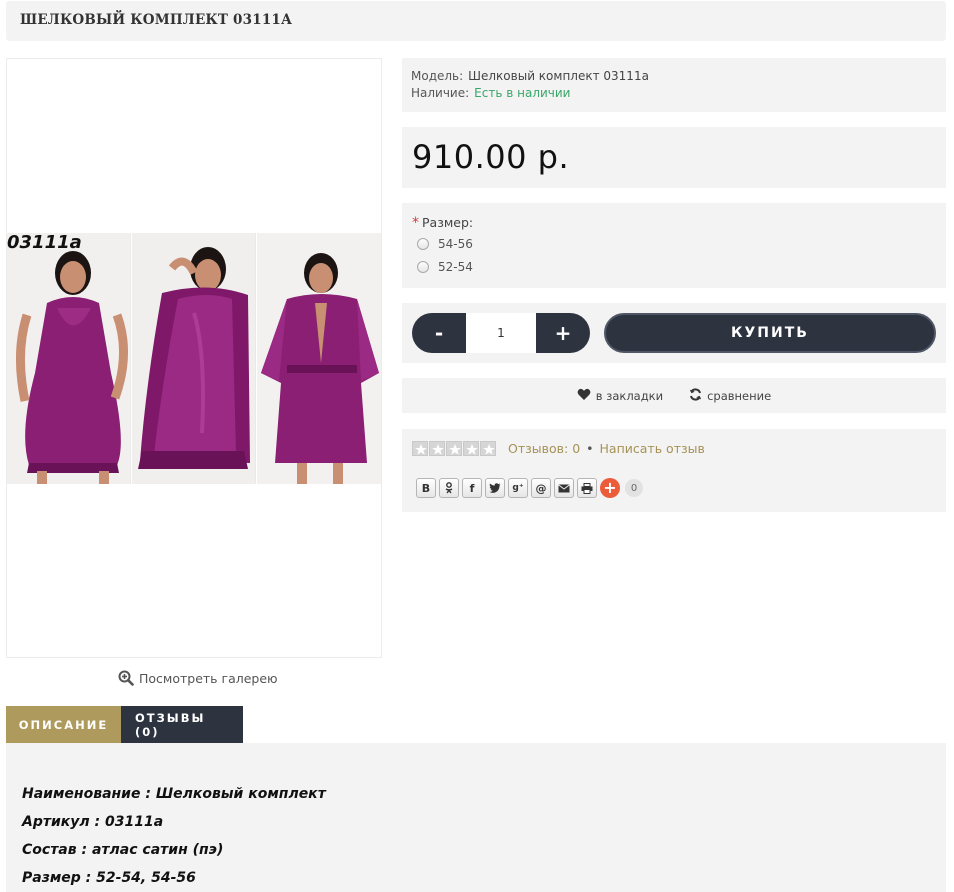  What do you see at coordinates (491, 157) in the screenshot?
I see `product-price: 910.00 р.` at bounding box center [491, 157].